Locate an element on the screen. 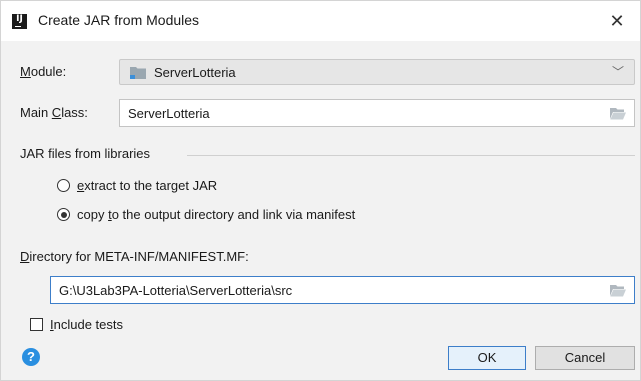 This screenshot has height=381, width=641. extract-radio-label: extract to the target JAR is located at coordinates (147, 185).